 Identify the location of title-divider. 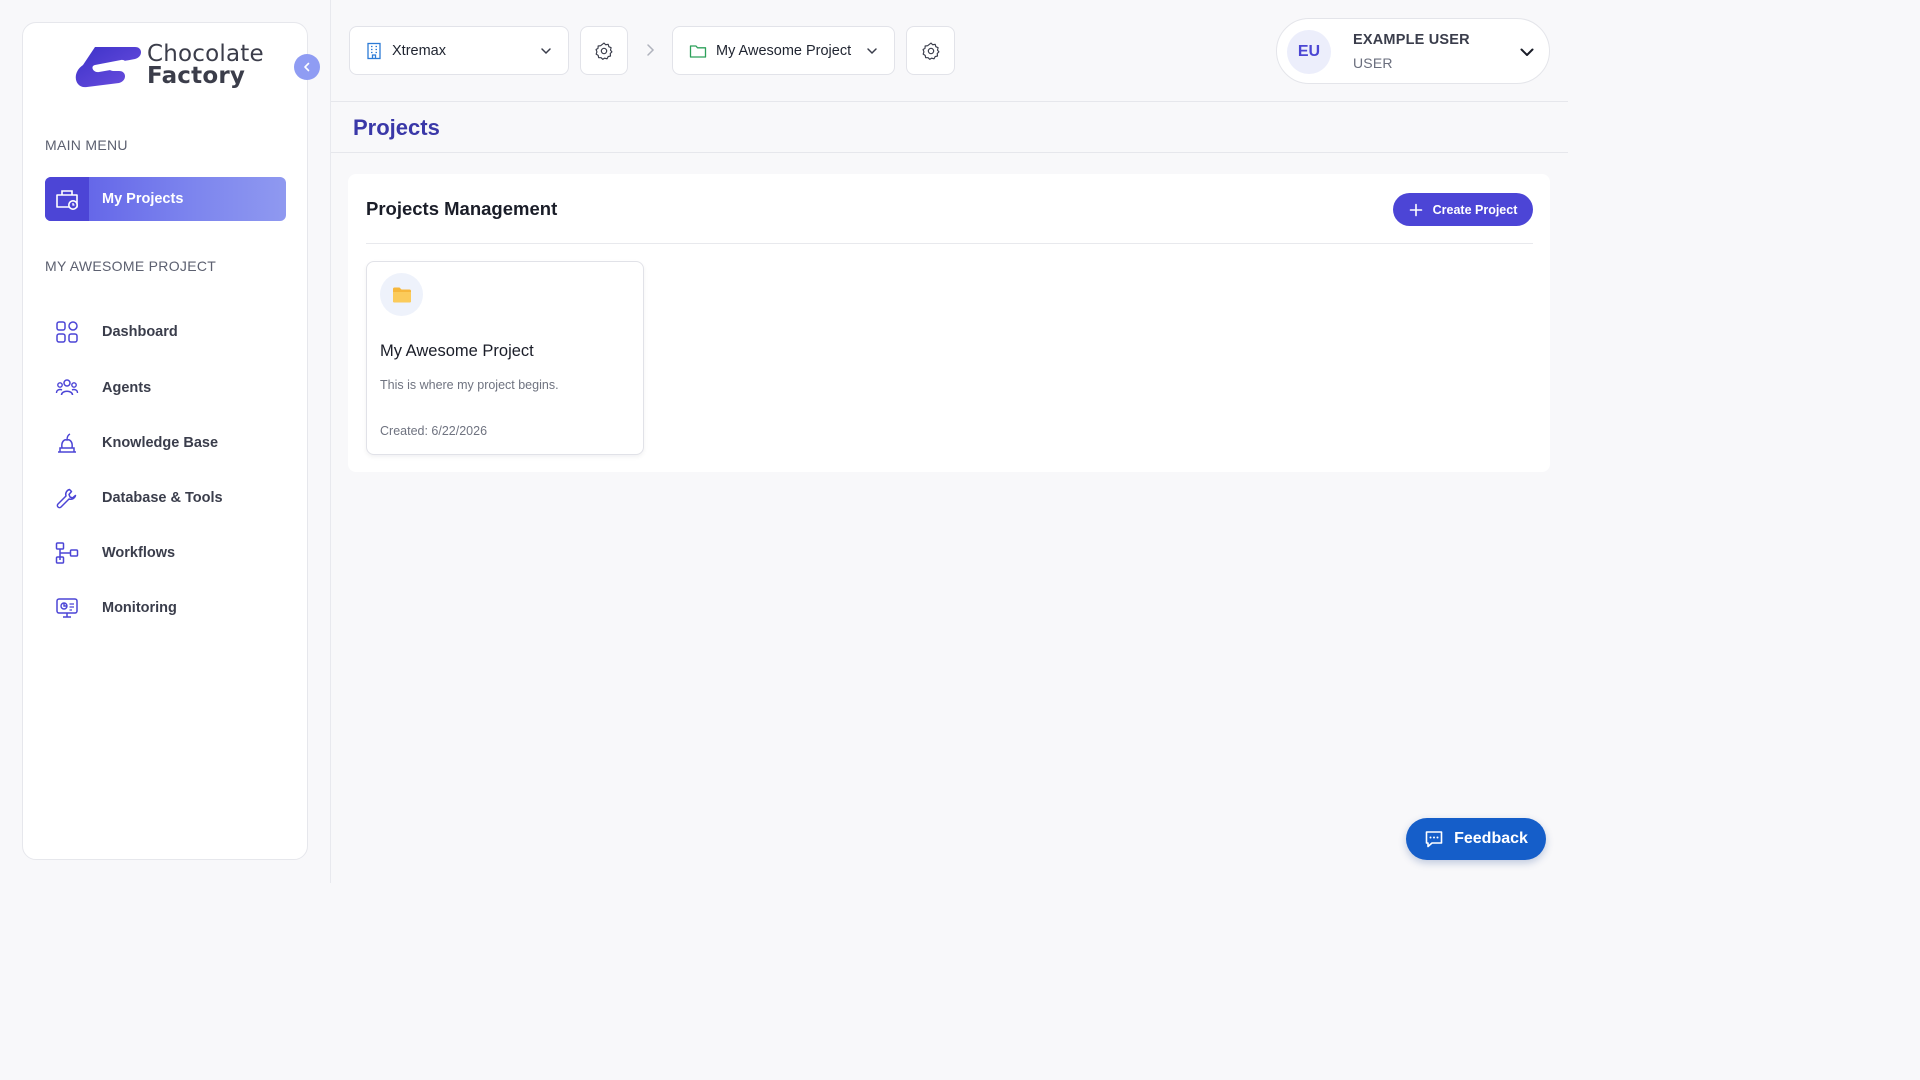
(949, 152).